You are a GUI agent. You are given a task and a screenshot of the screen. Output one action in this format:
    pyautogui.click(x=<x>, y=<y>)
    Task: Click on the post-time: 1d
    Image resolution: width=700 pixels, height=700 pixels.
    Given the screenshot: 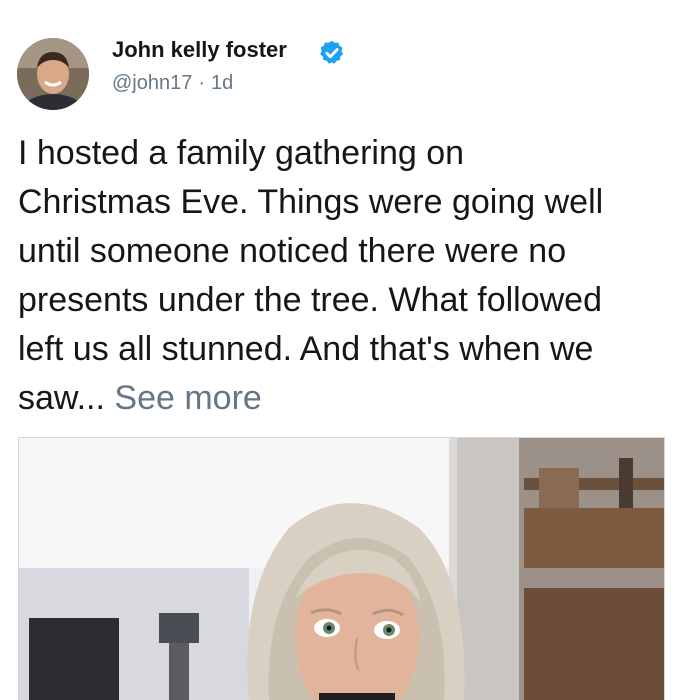 What is the action you would take?
    pyautogui.click(x=222, y=83)
    